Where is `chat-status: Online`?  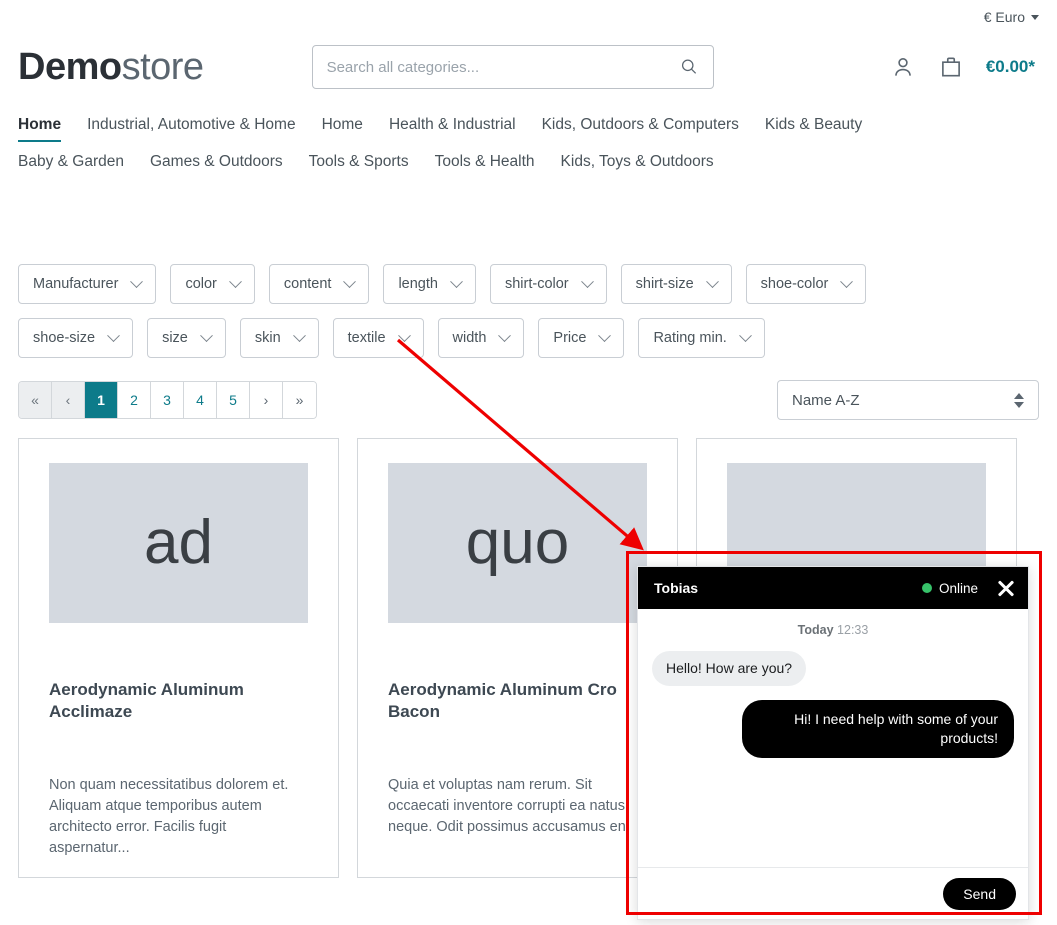 chat-status: Online is located at coordinates (949, 588).